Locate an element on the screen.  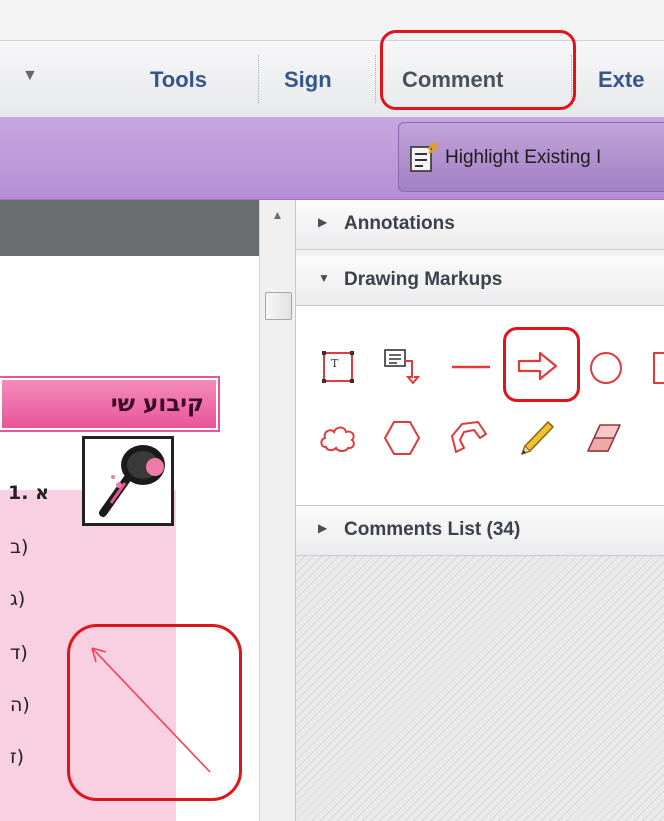
document-line: ז) is located at coordinates (17, 757).